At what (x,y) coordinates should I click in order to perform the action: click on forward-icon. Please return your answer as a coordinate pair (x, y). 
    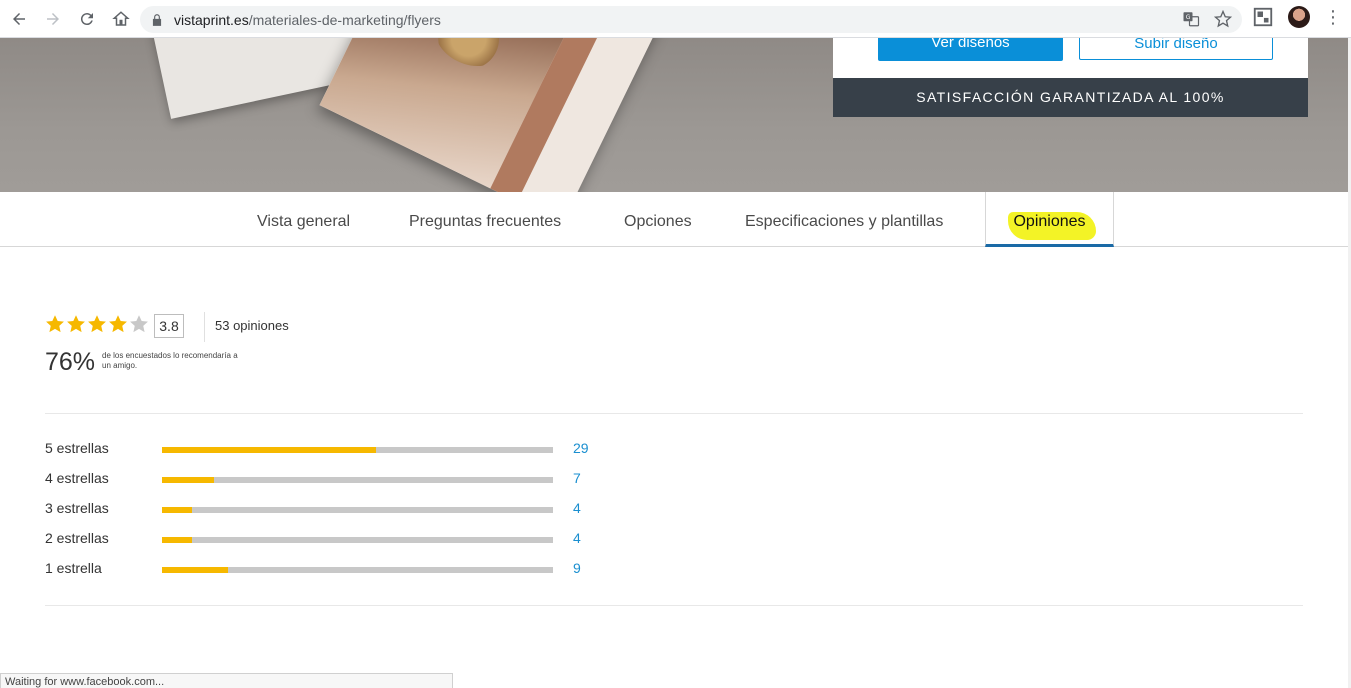
    Looking at the image, I should click on (53, 19).